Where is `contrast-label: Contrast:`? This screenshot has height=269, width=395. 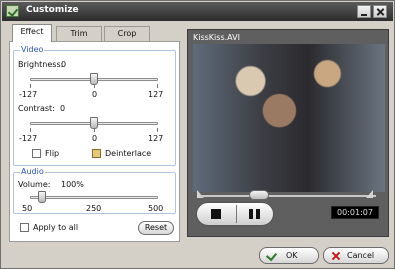
contrast-label: Contrast: is located at coordinates (36, 108).